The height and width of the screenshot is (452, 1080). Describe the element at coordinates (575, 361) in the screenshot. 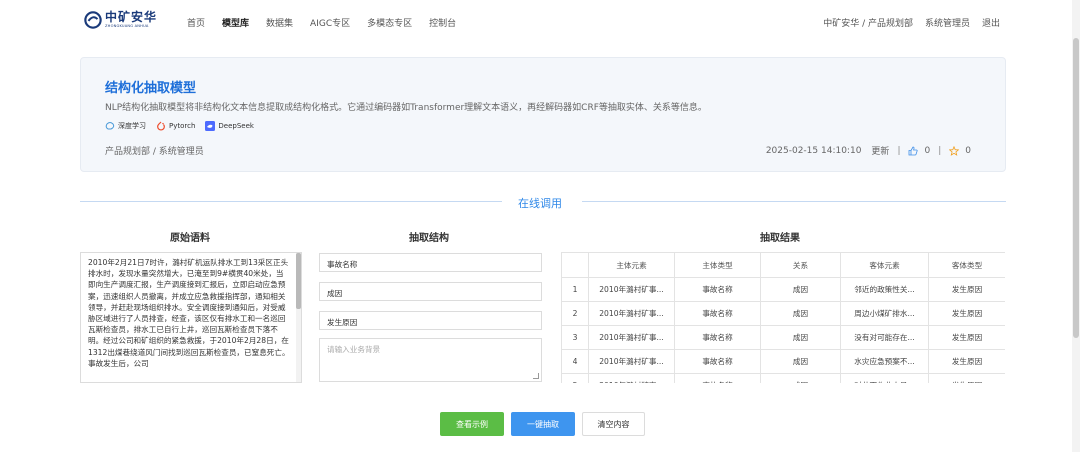

I see `table-cell: 4` at that location.